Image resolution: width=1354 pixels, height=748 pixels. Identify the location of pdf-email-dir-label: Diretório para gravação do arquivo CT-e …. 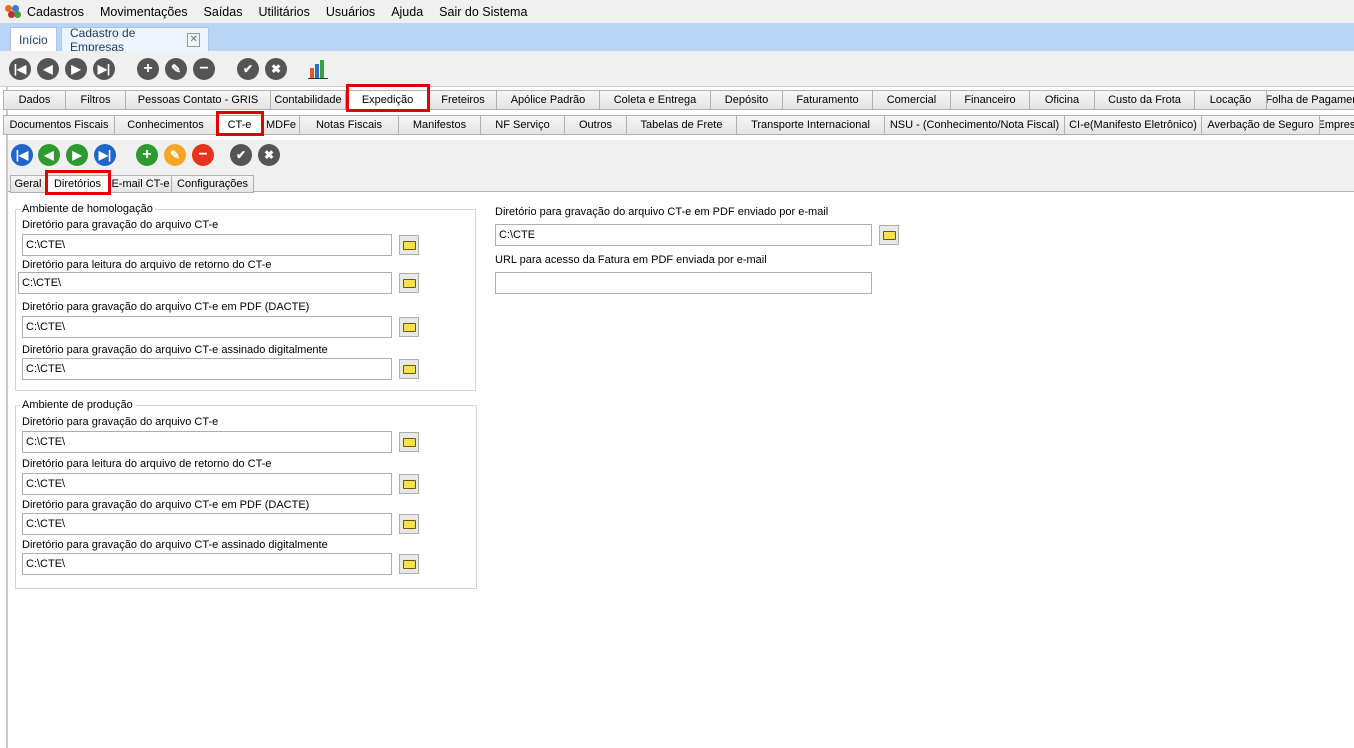
(662, 212).